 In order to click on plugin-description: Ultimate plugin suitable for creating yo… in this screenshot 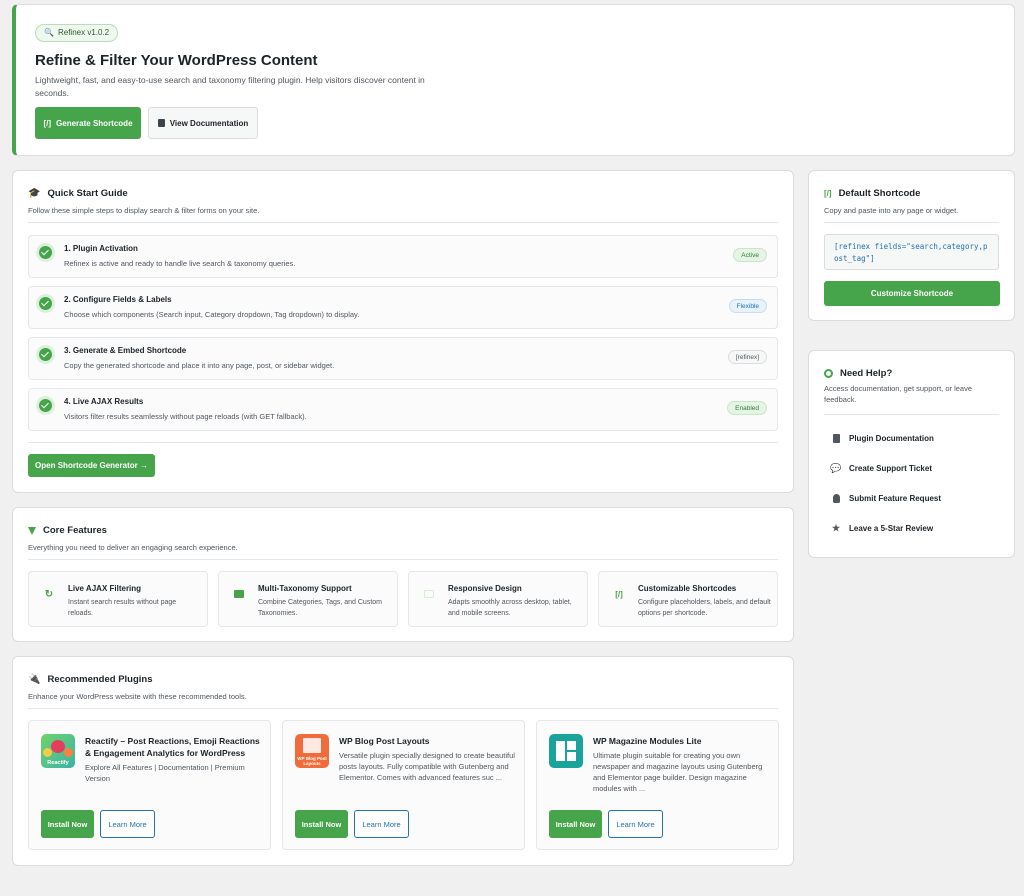, I will do `click(678, 772)`.